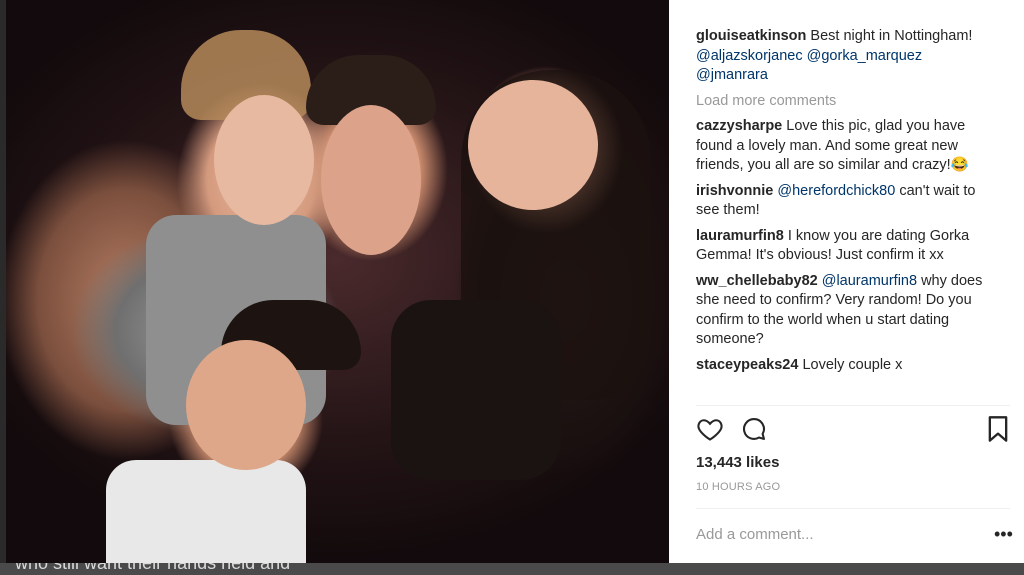  Describe the element at coordinates (732, 75) in the screenshot. I see `caption-mention: @jmanrara` at that location.